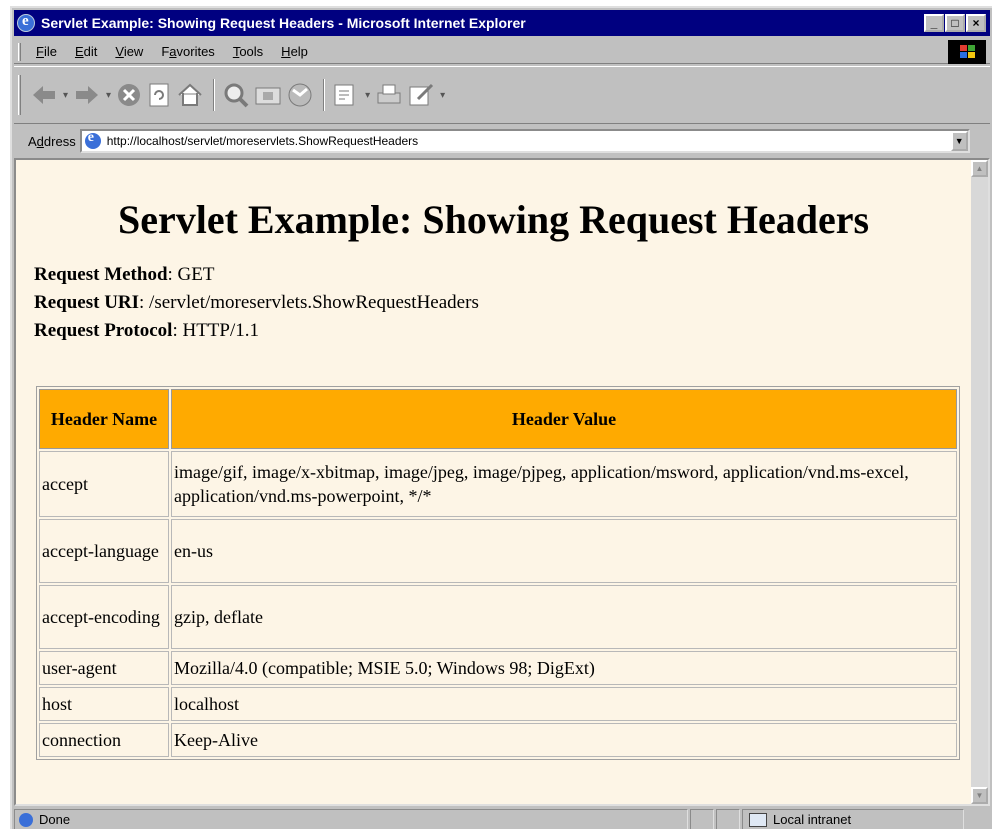 This screenshot has height=829, width=992. Describe the element at coordinates (19, 95) in the screenshot. I see `toolbar-grip` at that location.